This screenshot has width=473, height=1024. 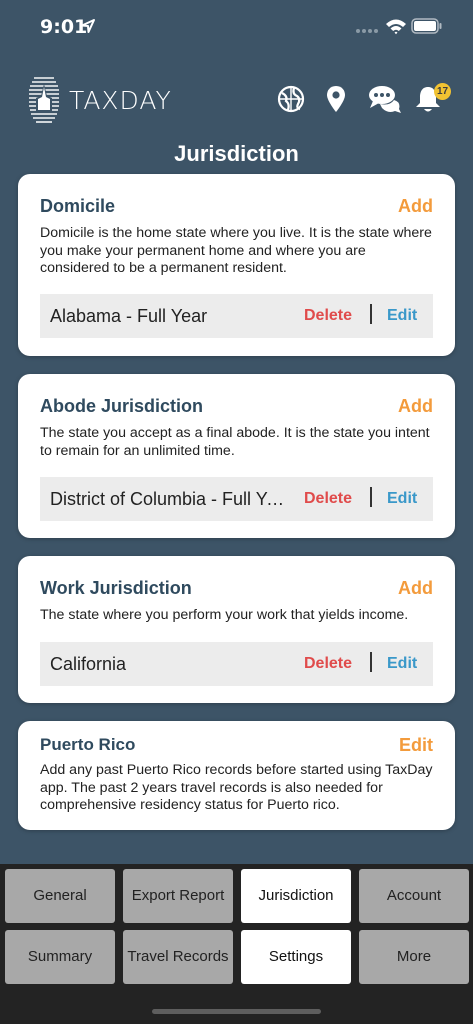 I want to click on card-title: Abode Jurisdiction, so click(x=122, y=406).